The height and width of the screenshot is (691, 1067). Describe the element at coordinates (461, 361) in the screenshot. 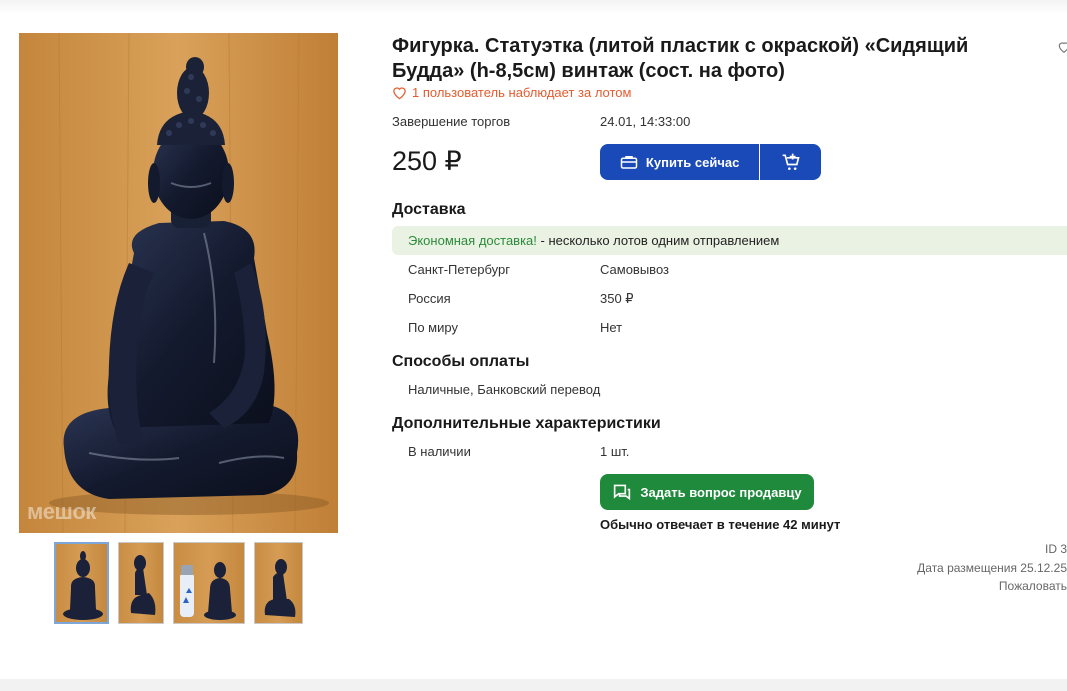

I see `payment-title: Способы оплаты` at that location.